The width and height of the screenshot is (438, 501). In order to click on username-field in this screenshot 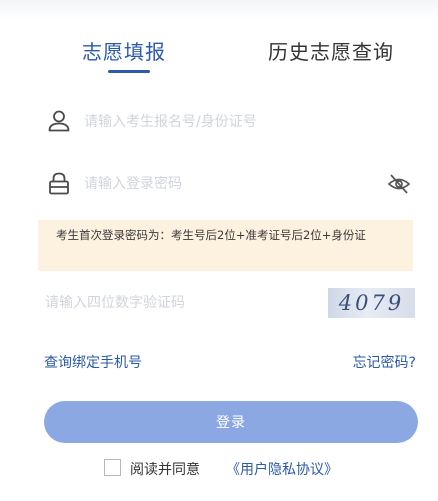, I will do `click(226, 122)`.